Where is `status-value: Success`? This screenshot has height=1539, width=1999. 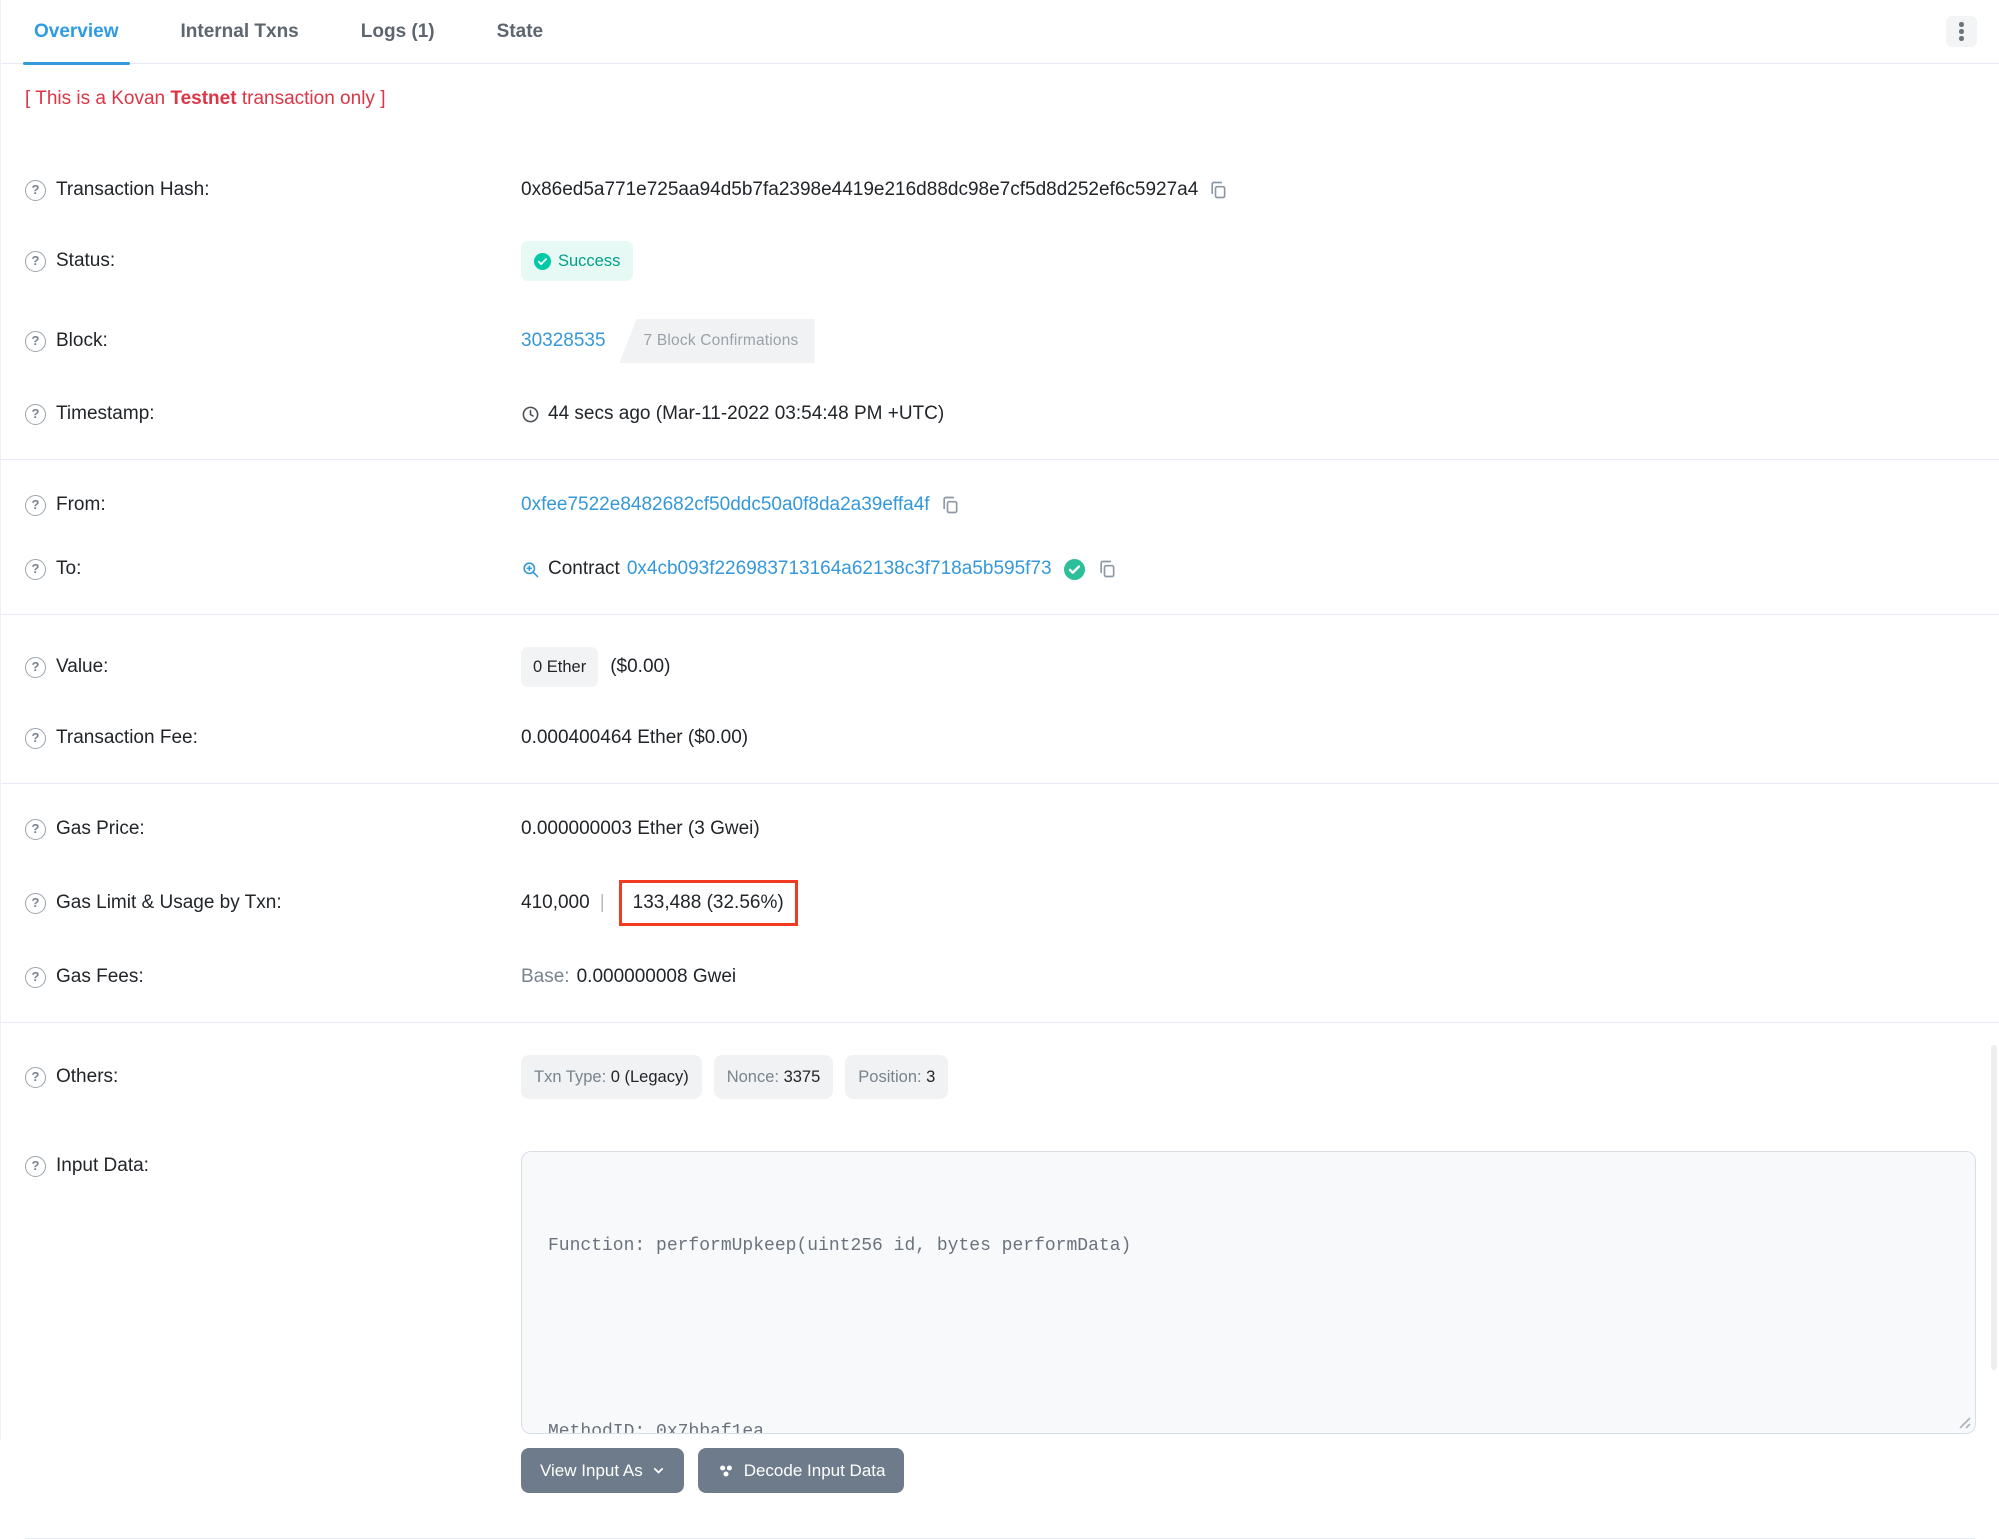
status-value: Success is located at coordinates (589, 261).